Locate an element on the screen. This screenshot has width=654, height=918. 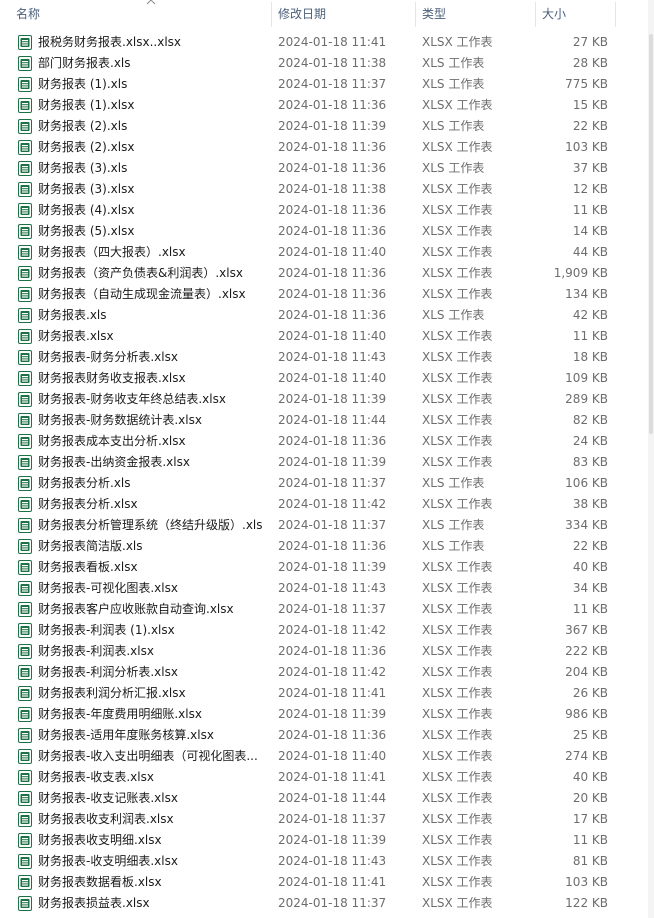
file-modified-date: 2024-01-18 11:38 is located at coordinates (332, 189).